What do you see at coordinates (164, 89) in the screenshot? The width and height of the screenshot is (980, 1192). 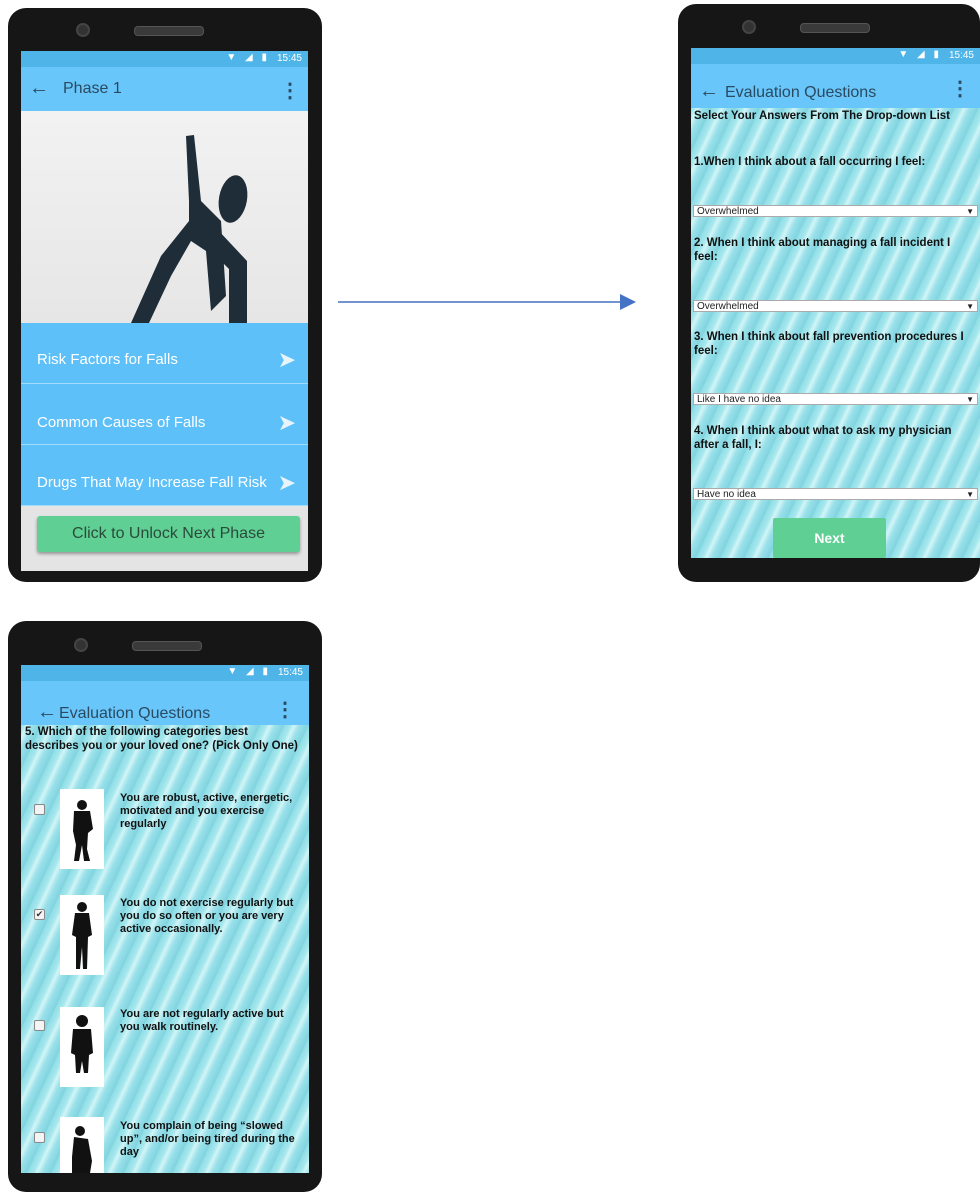 I see `app-bar: ← Phase 1 ⋮` at bounding box center [164, 89].